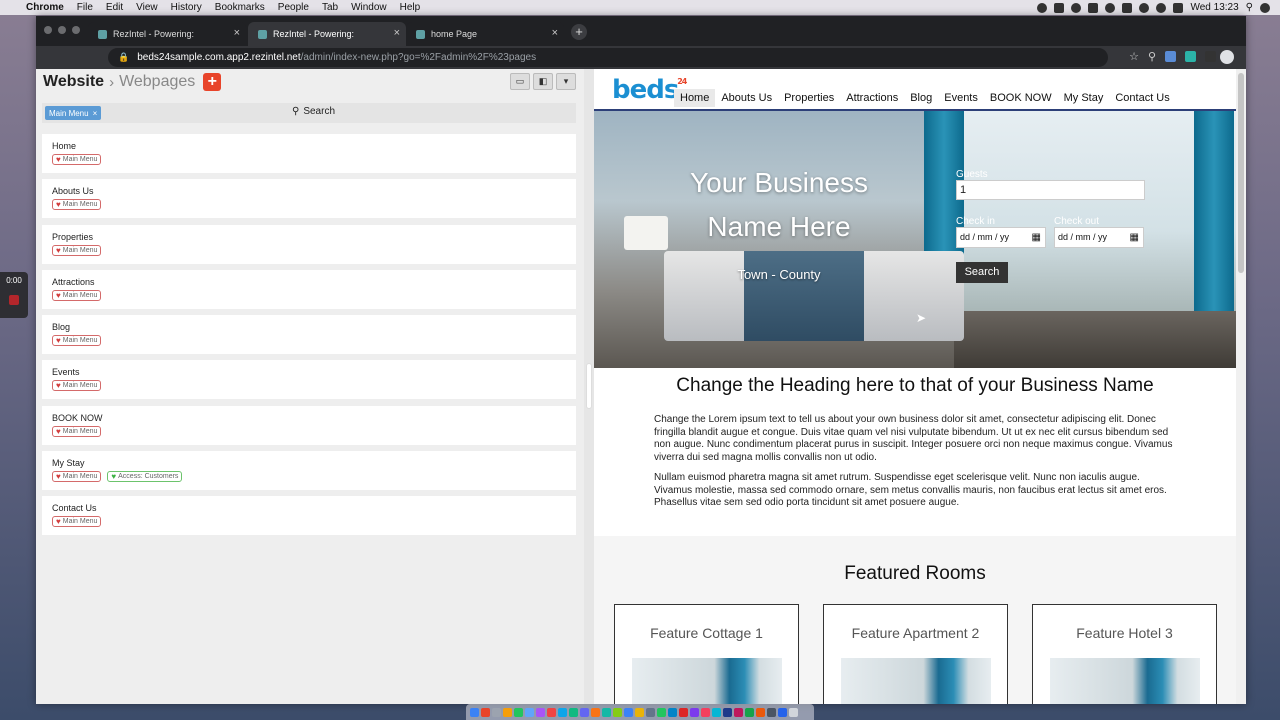 The height and width of the screenshot is (720, 1280). Describe the element at coordinates (1265, 7) in the screenshot. I see `siri-icon` at that location.